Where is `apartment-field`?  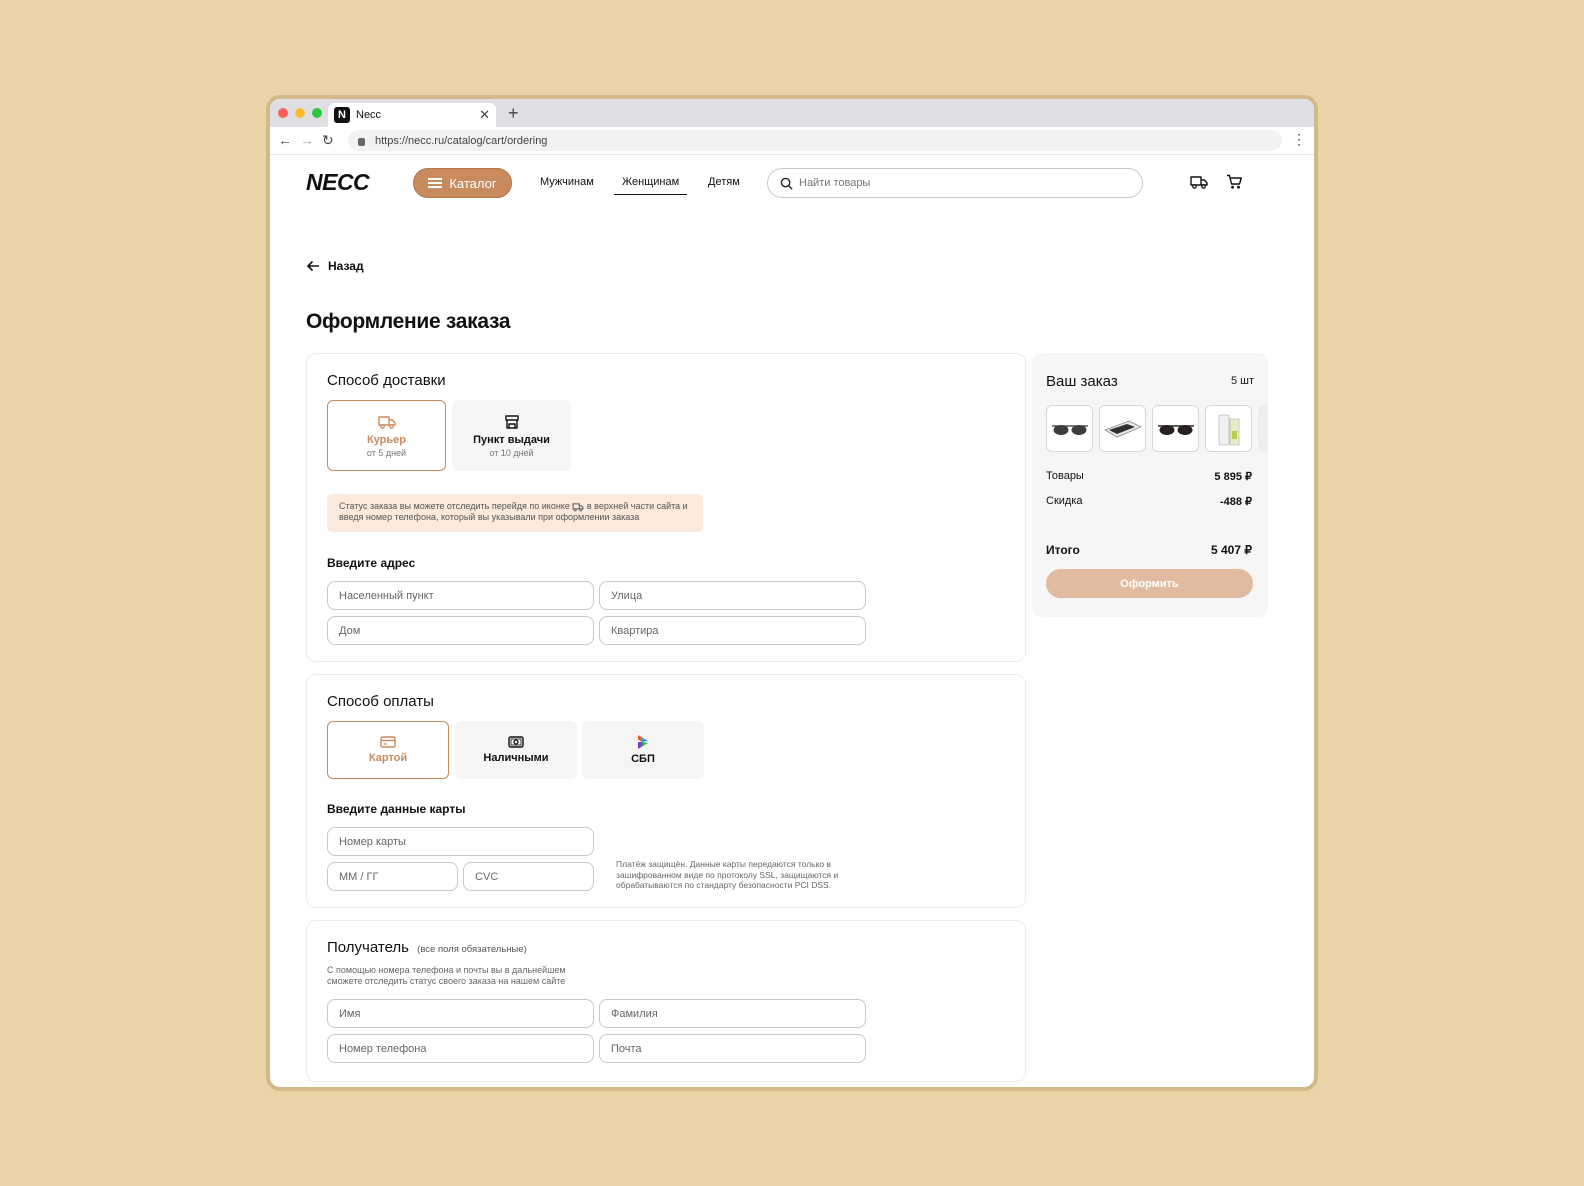 apartment-field is located at coordinates (732, 630).